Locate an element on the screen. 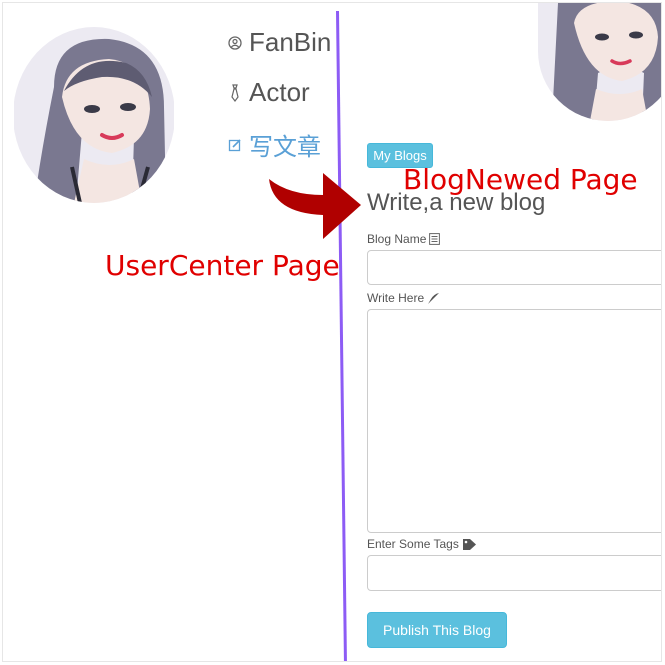  user-name-row: FanBin is located at coordinates (279, 42).